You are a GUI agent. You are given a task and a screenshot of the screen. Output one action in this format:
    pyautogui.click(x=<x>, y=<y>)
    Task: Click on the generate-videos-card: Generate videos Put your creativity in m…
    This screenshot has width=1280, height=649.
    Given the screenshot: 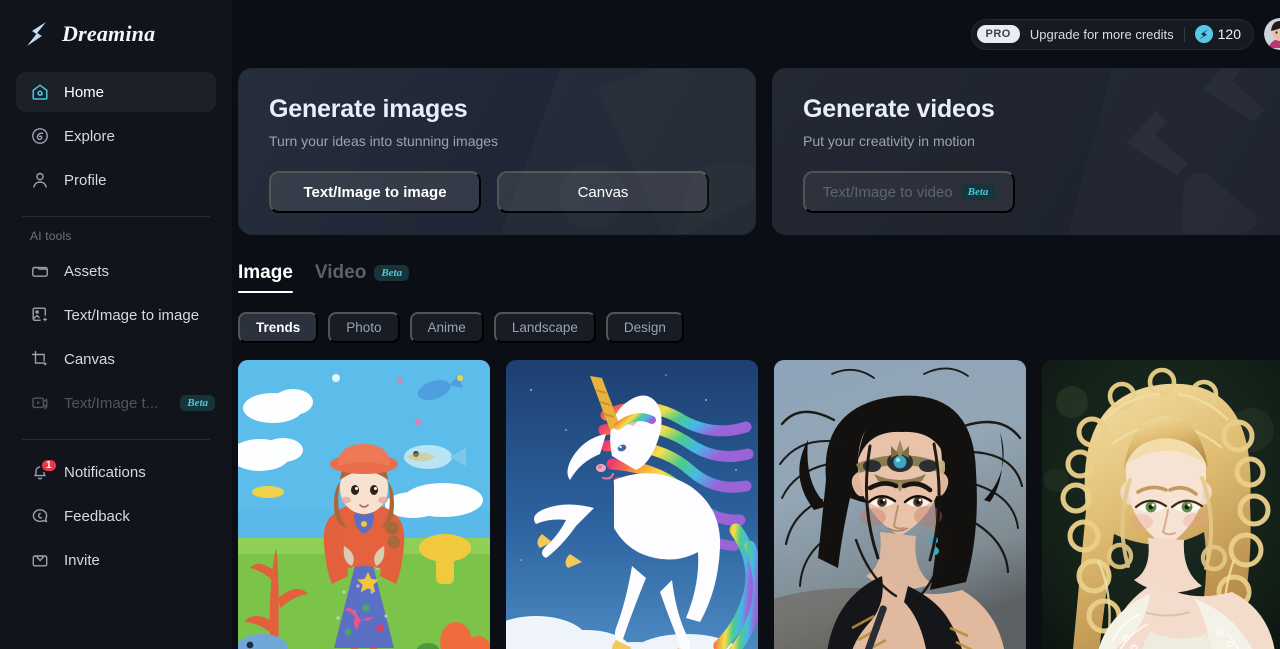 What is the action you would take?
    pyautogui.click(x=1026, y=151)
    